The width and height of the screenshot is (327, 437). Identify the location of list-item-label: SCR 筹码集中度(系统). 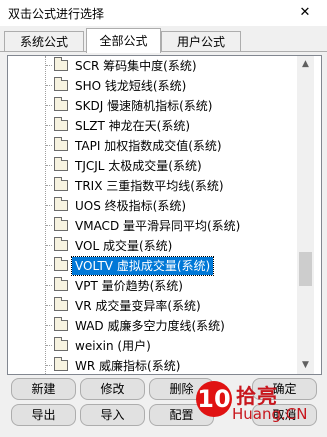
(136, 66).